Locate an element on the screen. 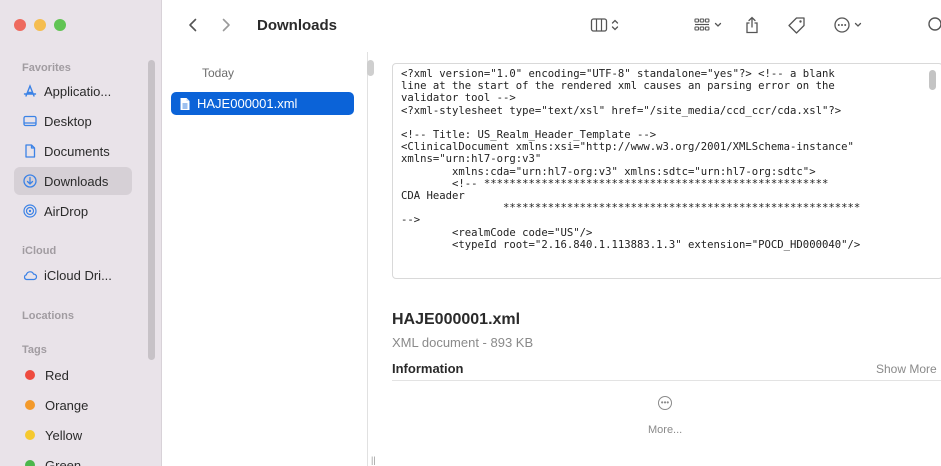 Image resolution: width=941 pixels, height=466 pixels. sidebar-item-airdrop: AirDrop is located at coordinates (73, 211).